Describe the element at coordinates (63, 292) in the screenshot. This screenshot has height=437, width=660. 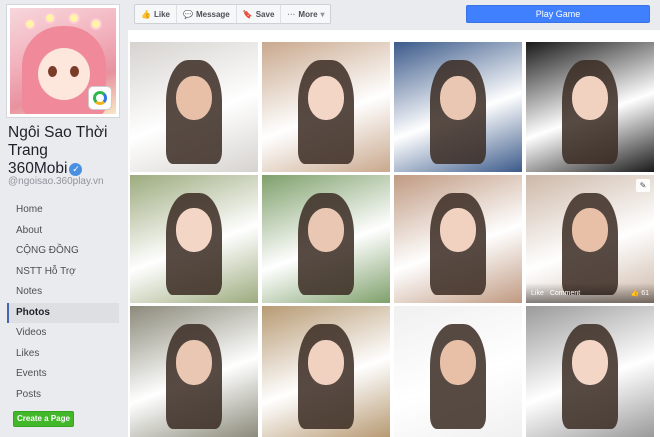
I see `nav-item-notes: Notes` at that location.